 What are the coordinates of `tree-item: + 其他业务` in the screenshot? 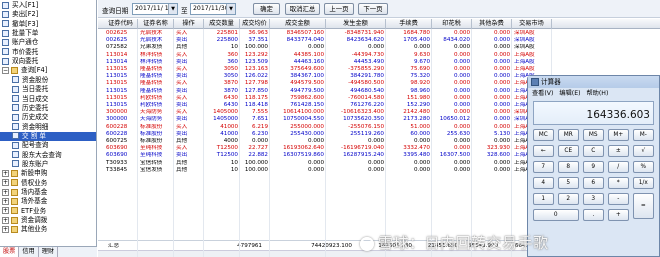 It's located at (48, 229).